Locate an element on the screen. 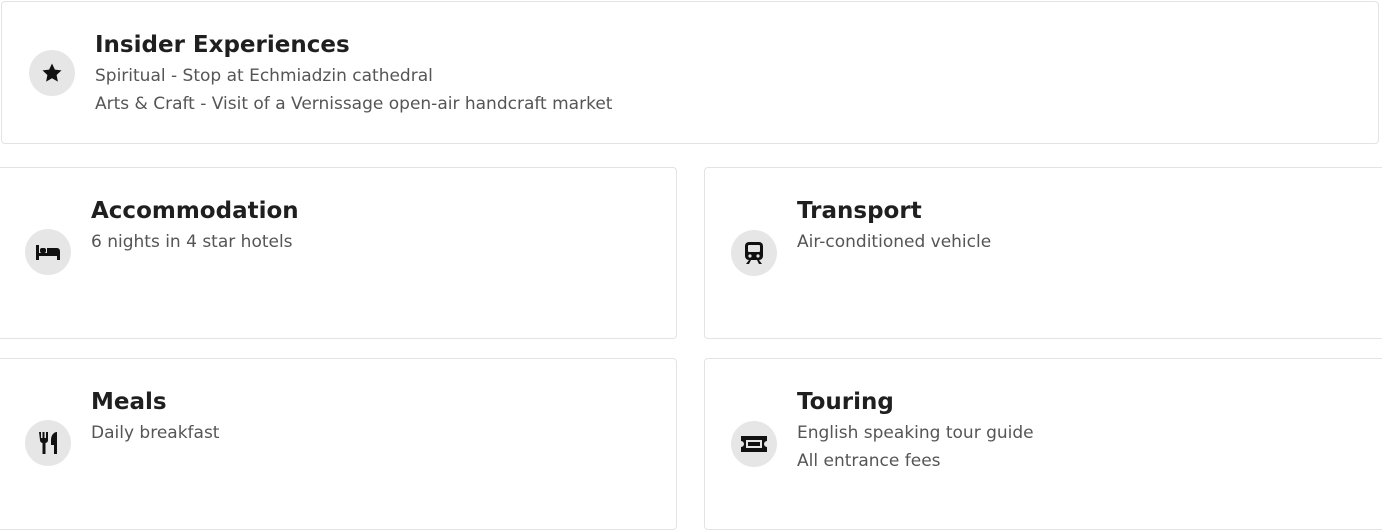  accommodation-title: Accommodation is located at coordinates (195, 211).